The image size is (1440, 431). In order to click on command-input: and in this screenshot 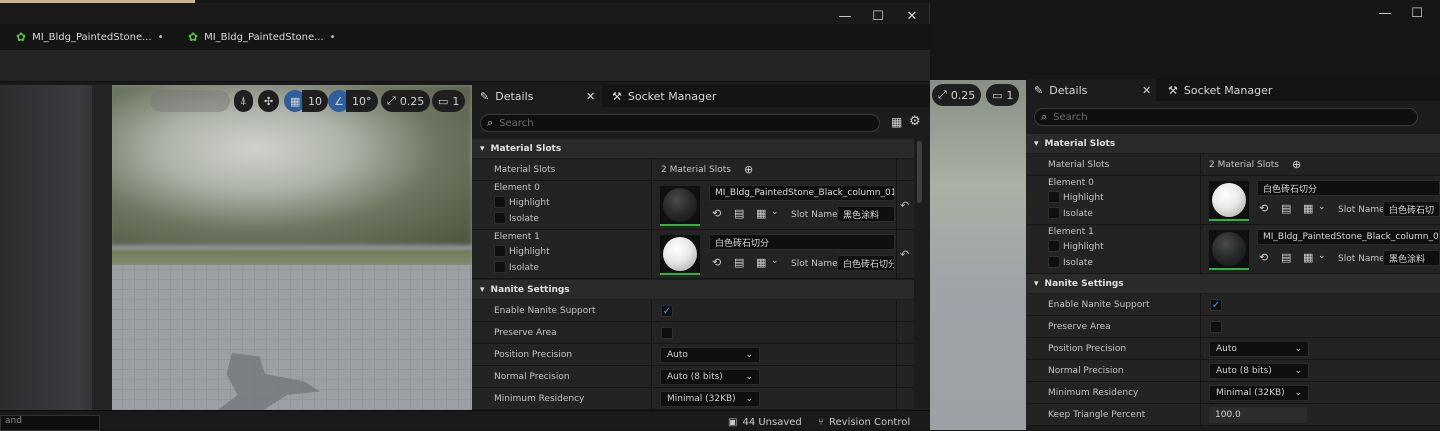, I will do `click(50, 423)`.